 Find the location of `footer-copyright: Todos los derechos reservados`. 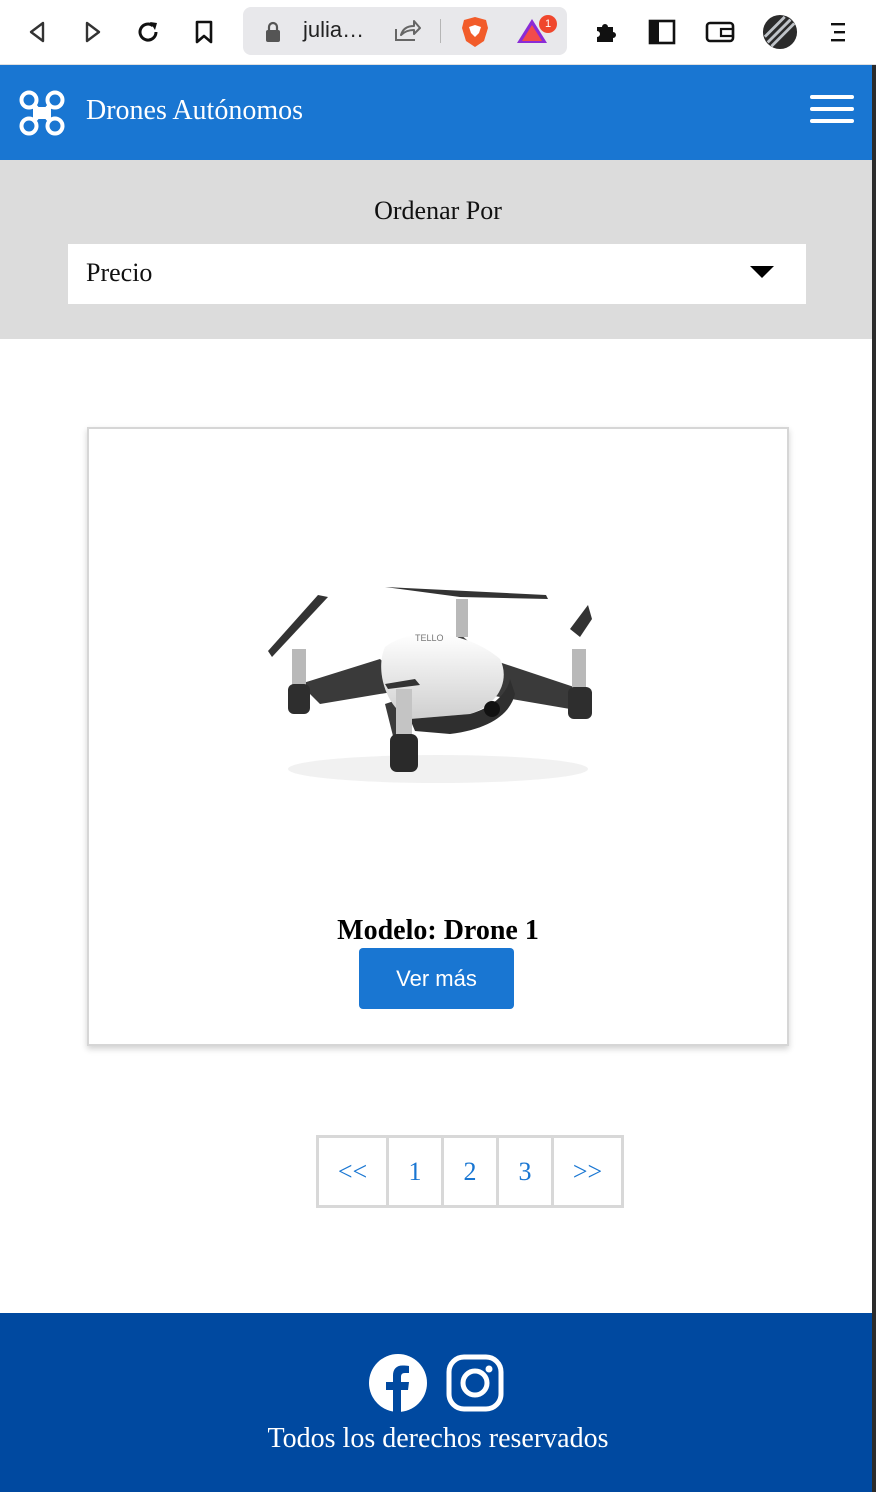

footer-copyright: Todos los derechos reservados is located at coordinates (438, 1438).